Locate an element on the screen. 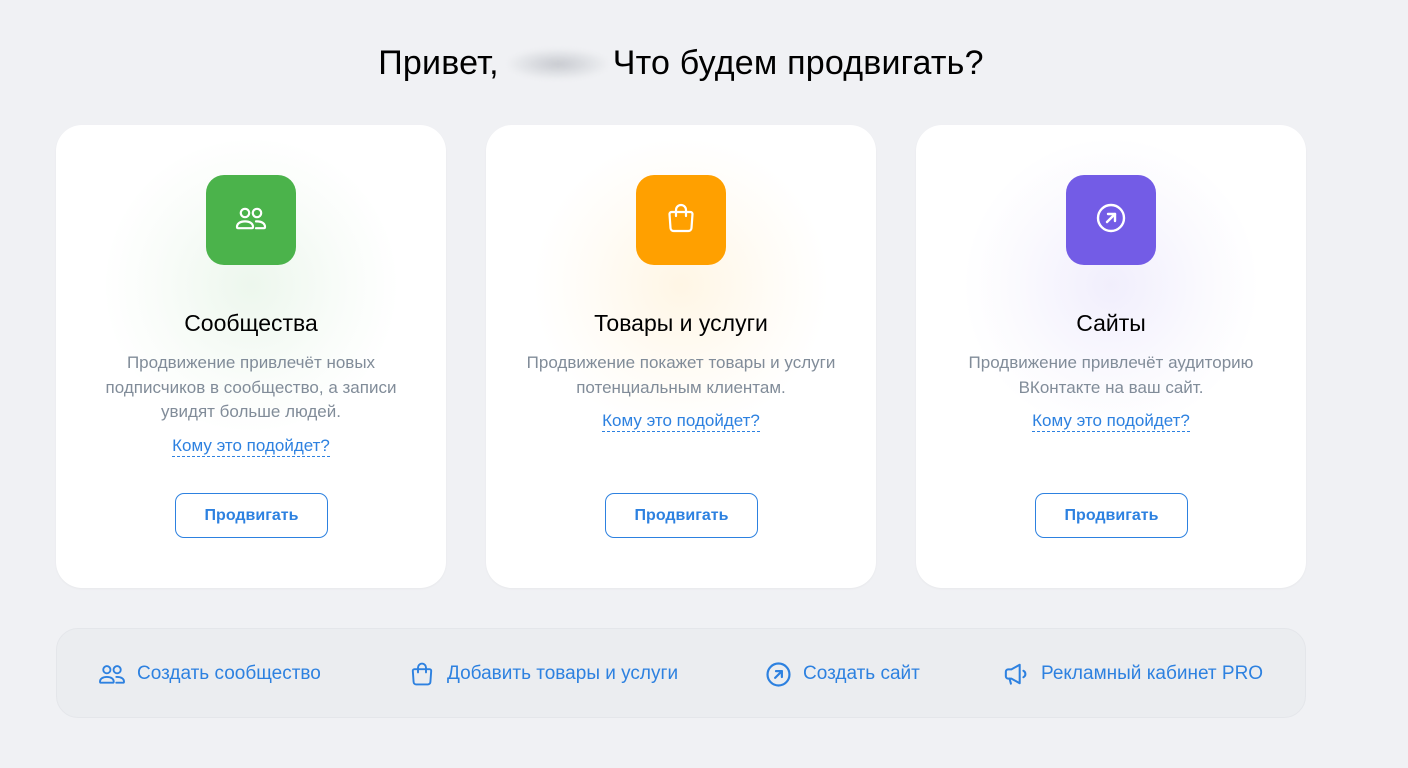 Image resolution: width=1408 pixels, height=768 pixels. card-title: Сайты is located at coordinates (1111, 323).